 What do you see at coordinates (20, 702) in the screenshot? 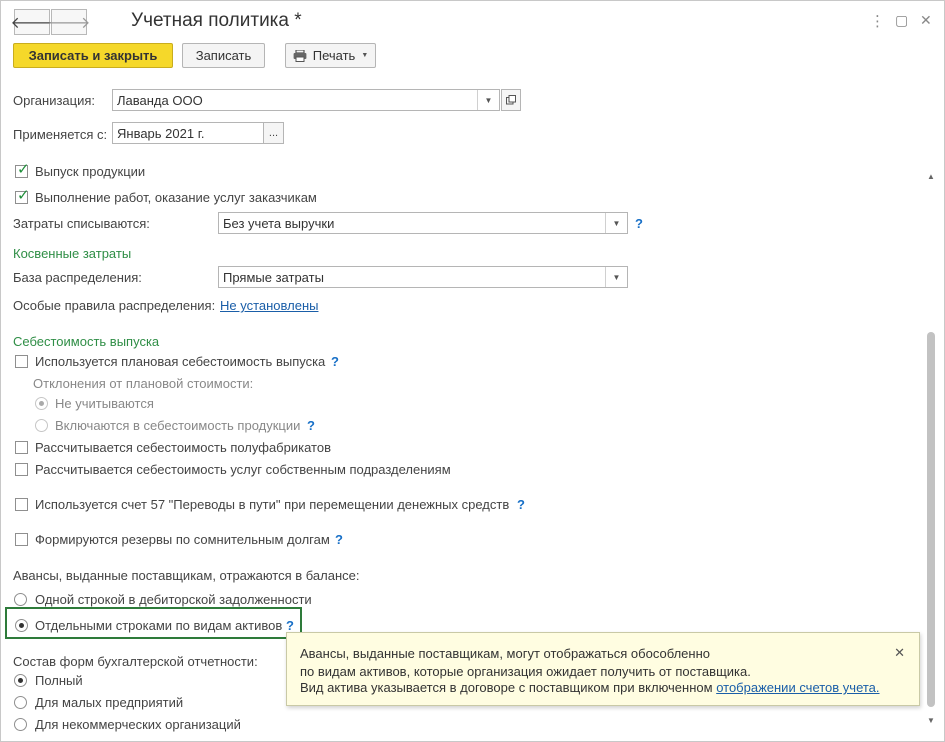
I see `forms-small-radio` at bounding box center [20, 702].